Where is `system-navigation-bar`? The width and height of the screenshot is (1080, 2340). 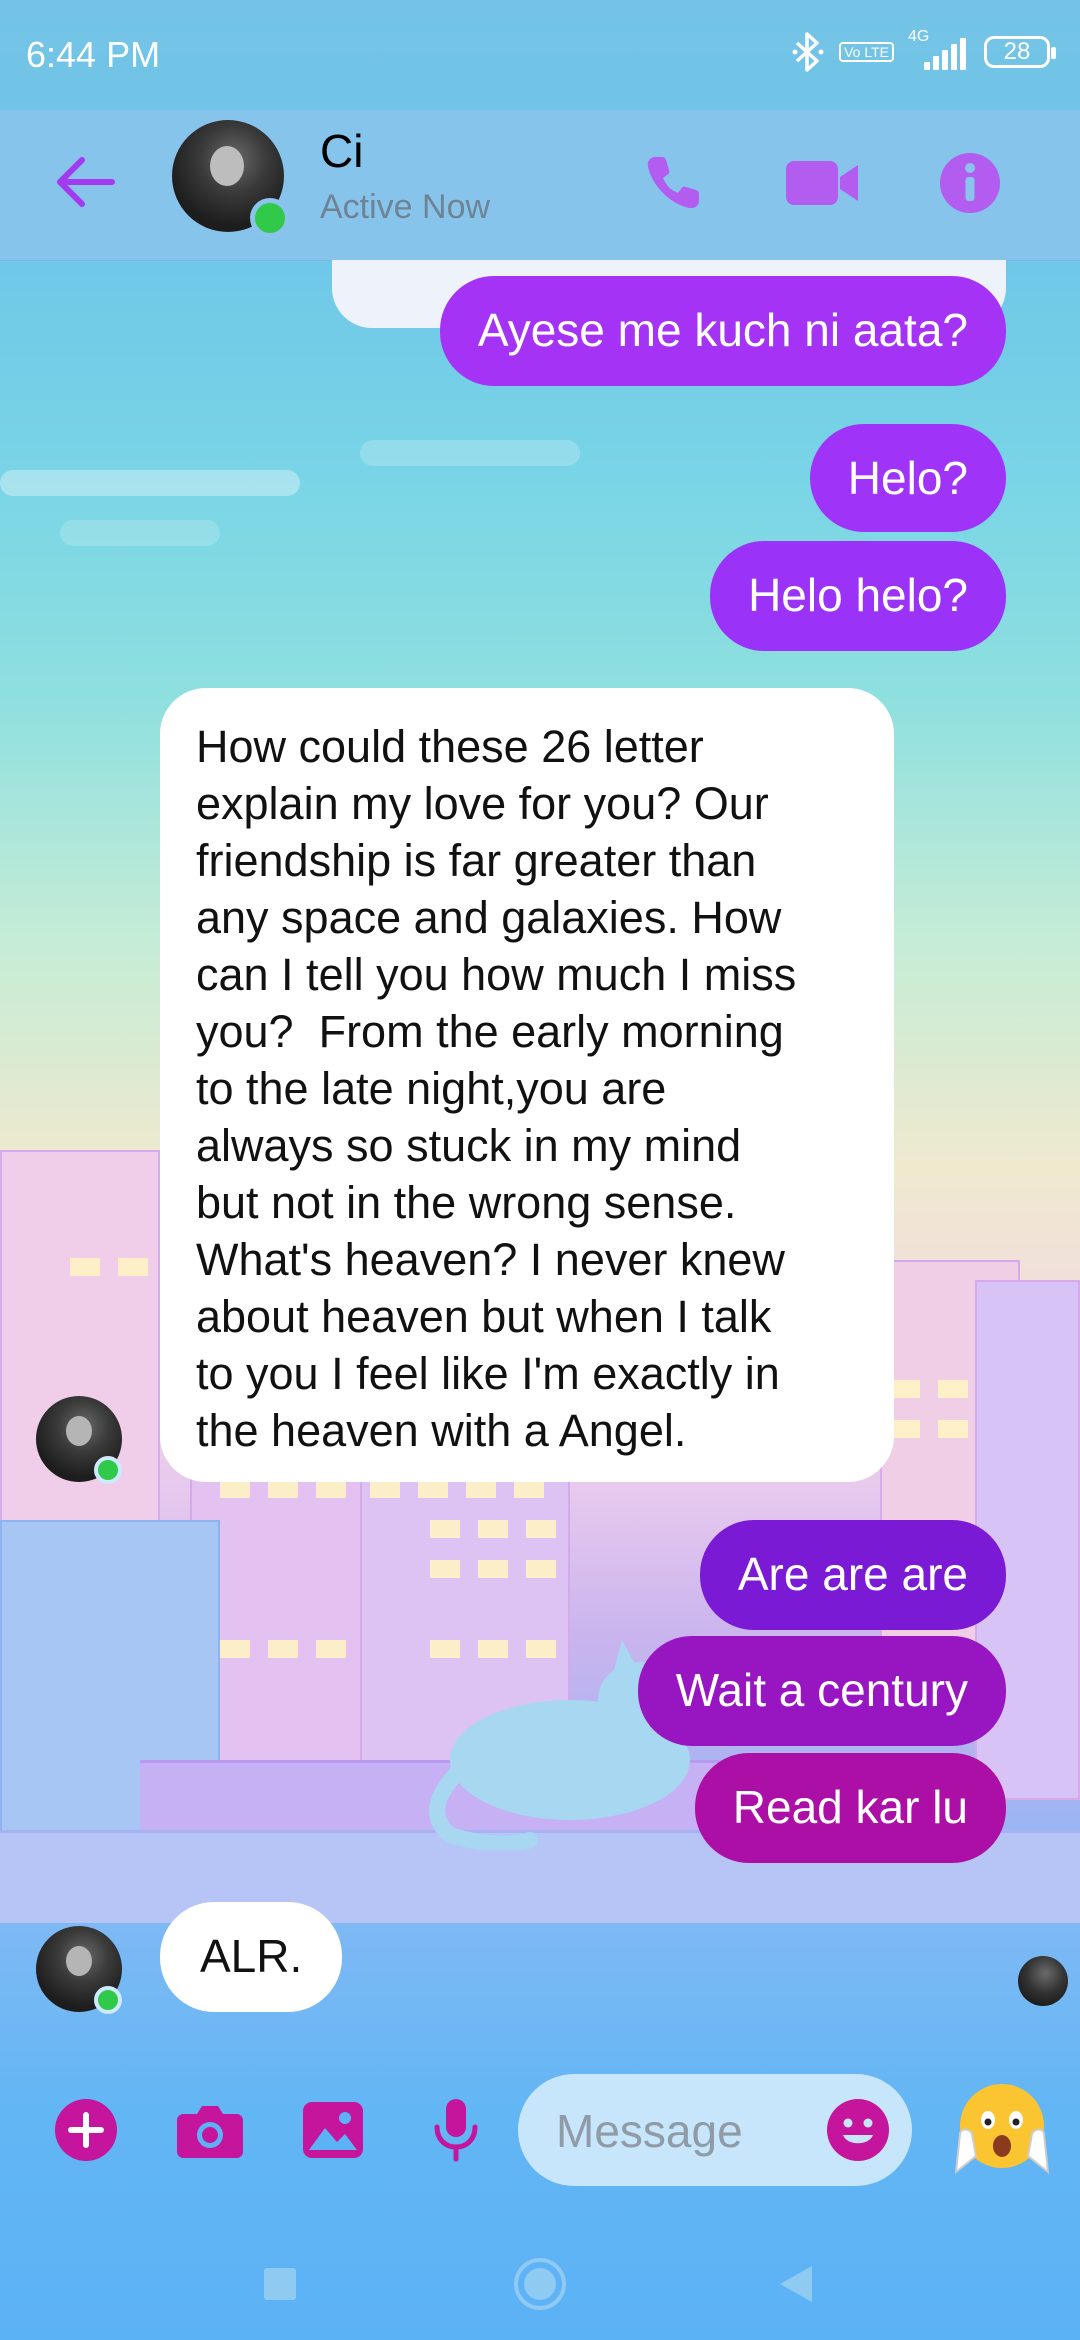 system-navigation-bar is located at coordinates (540, 2280).